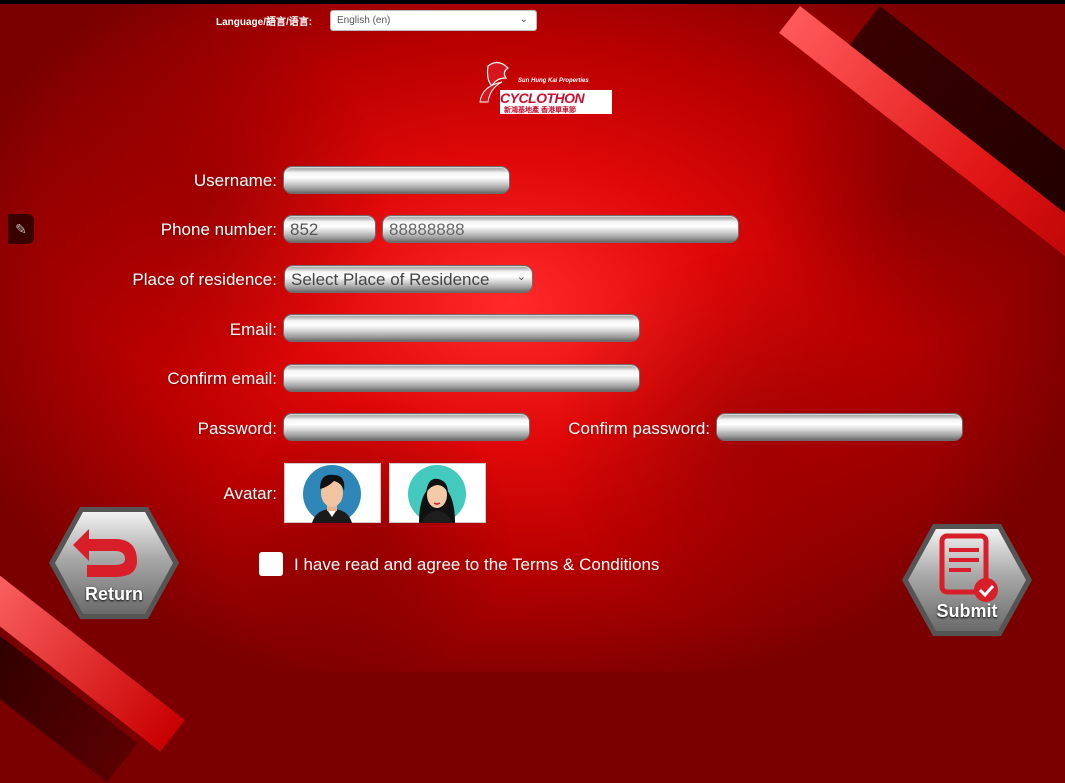 Image resolution: width=1065 pixels, height=783 pixels. Describe the element at coordinates (250, 493) in the screenshot. I see `avatar-label: Avatar:` at that location.